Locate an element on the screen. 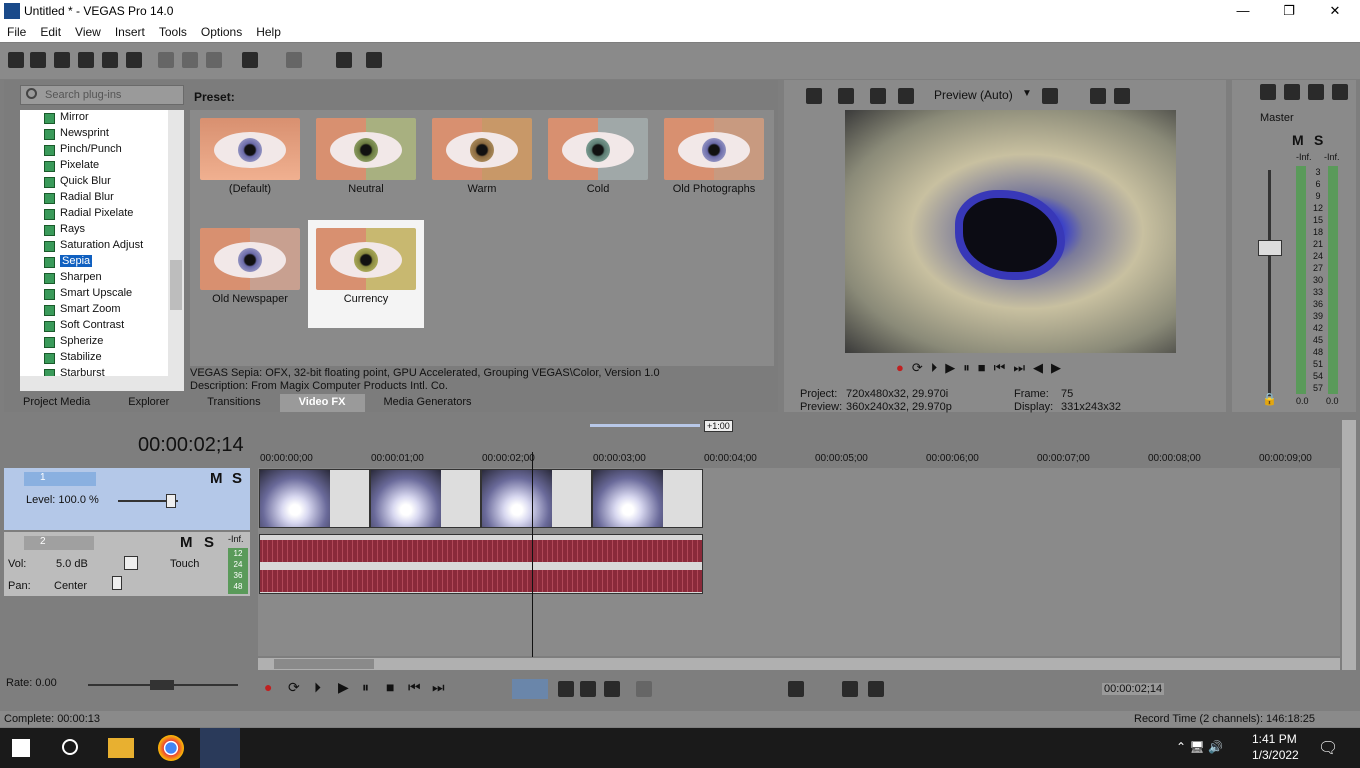 This screenshot has width=1360, height=768. split-screen-icon is located at coordinates (906, 96).